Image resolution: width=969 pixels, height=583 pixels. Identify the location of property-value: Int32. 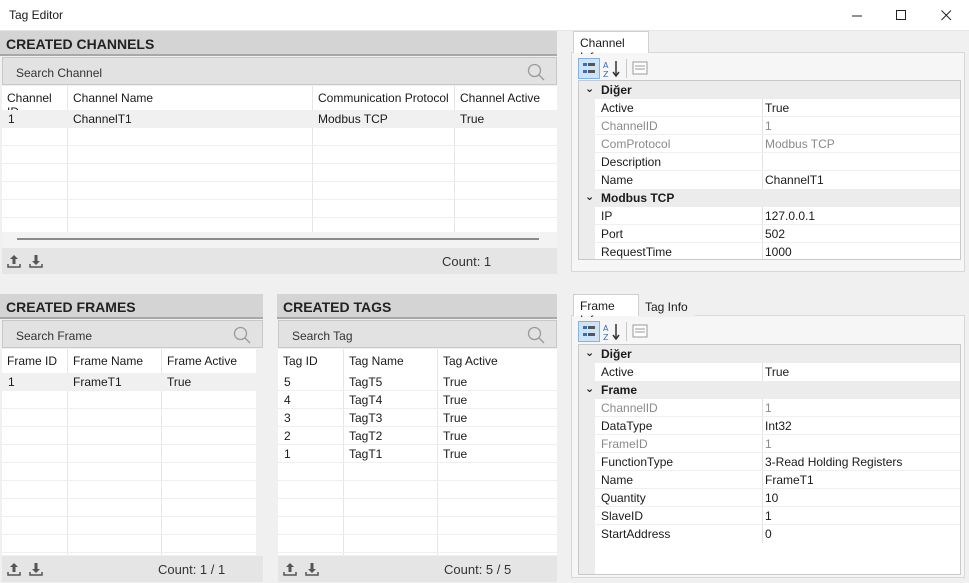
(778, 426).